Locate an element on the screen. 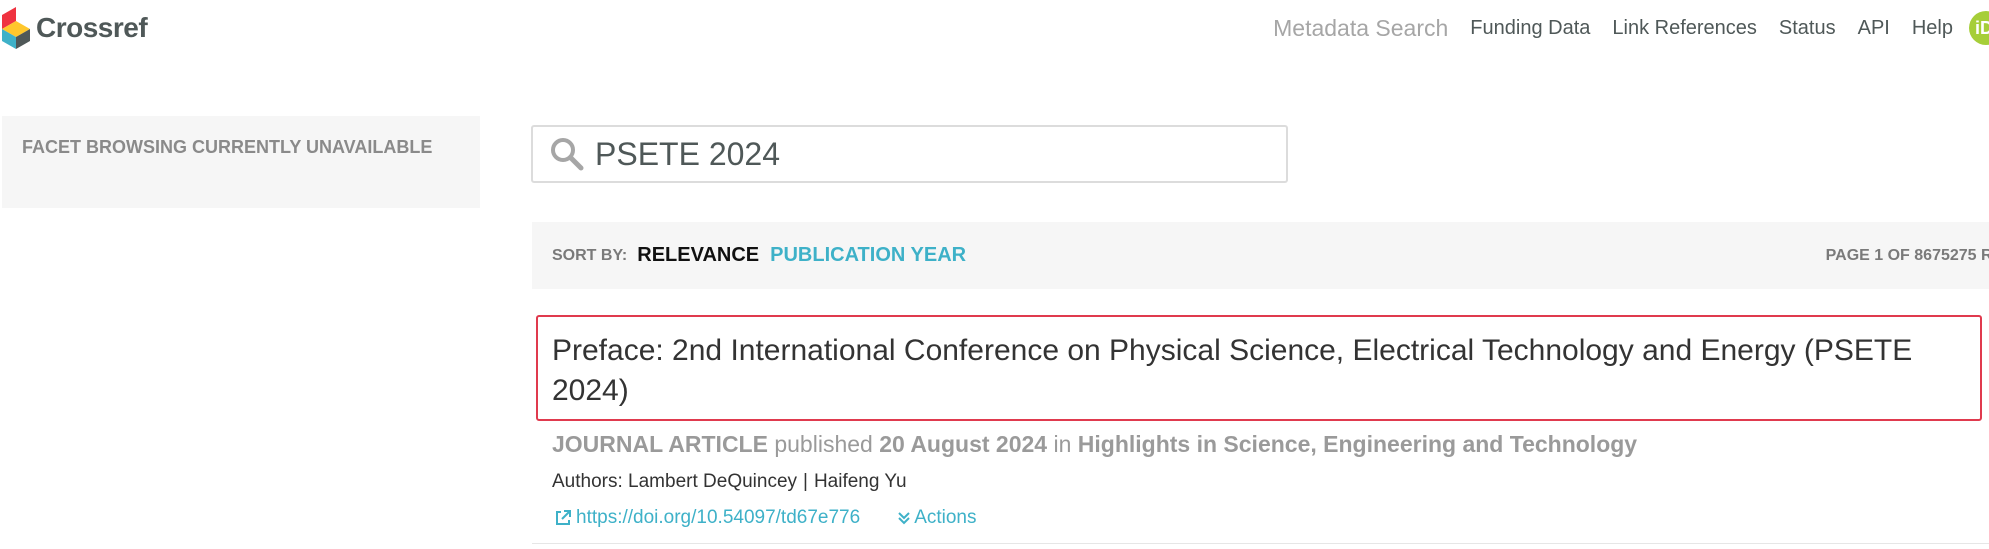  actions-button: Actions is located at coordinates (937, 518).